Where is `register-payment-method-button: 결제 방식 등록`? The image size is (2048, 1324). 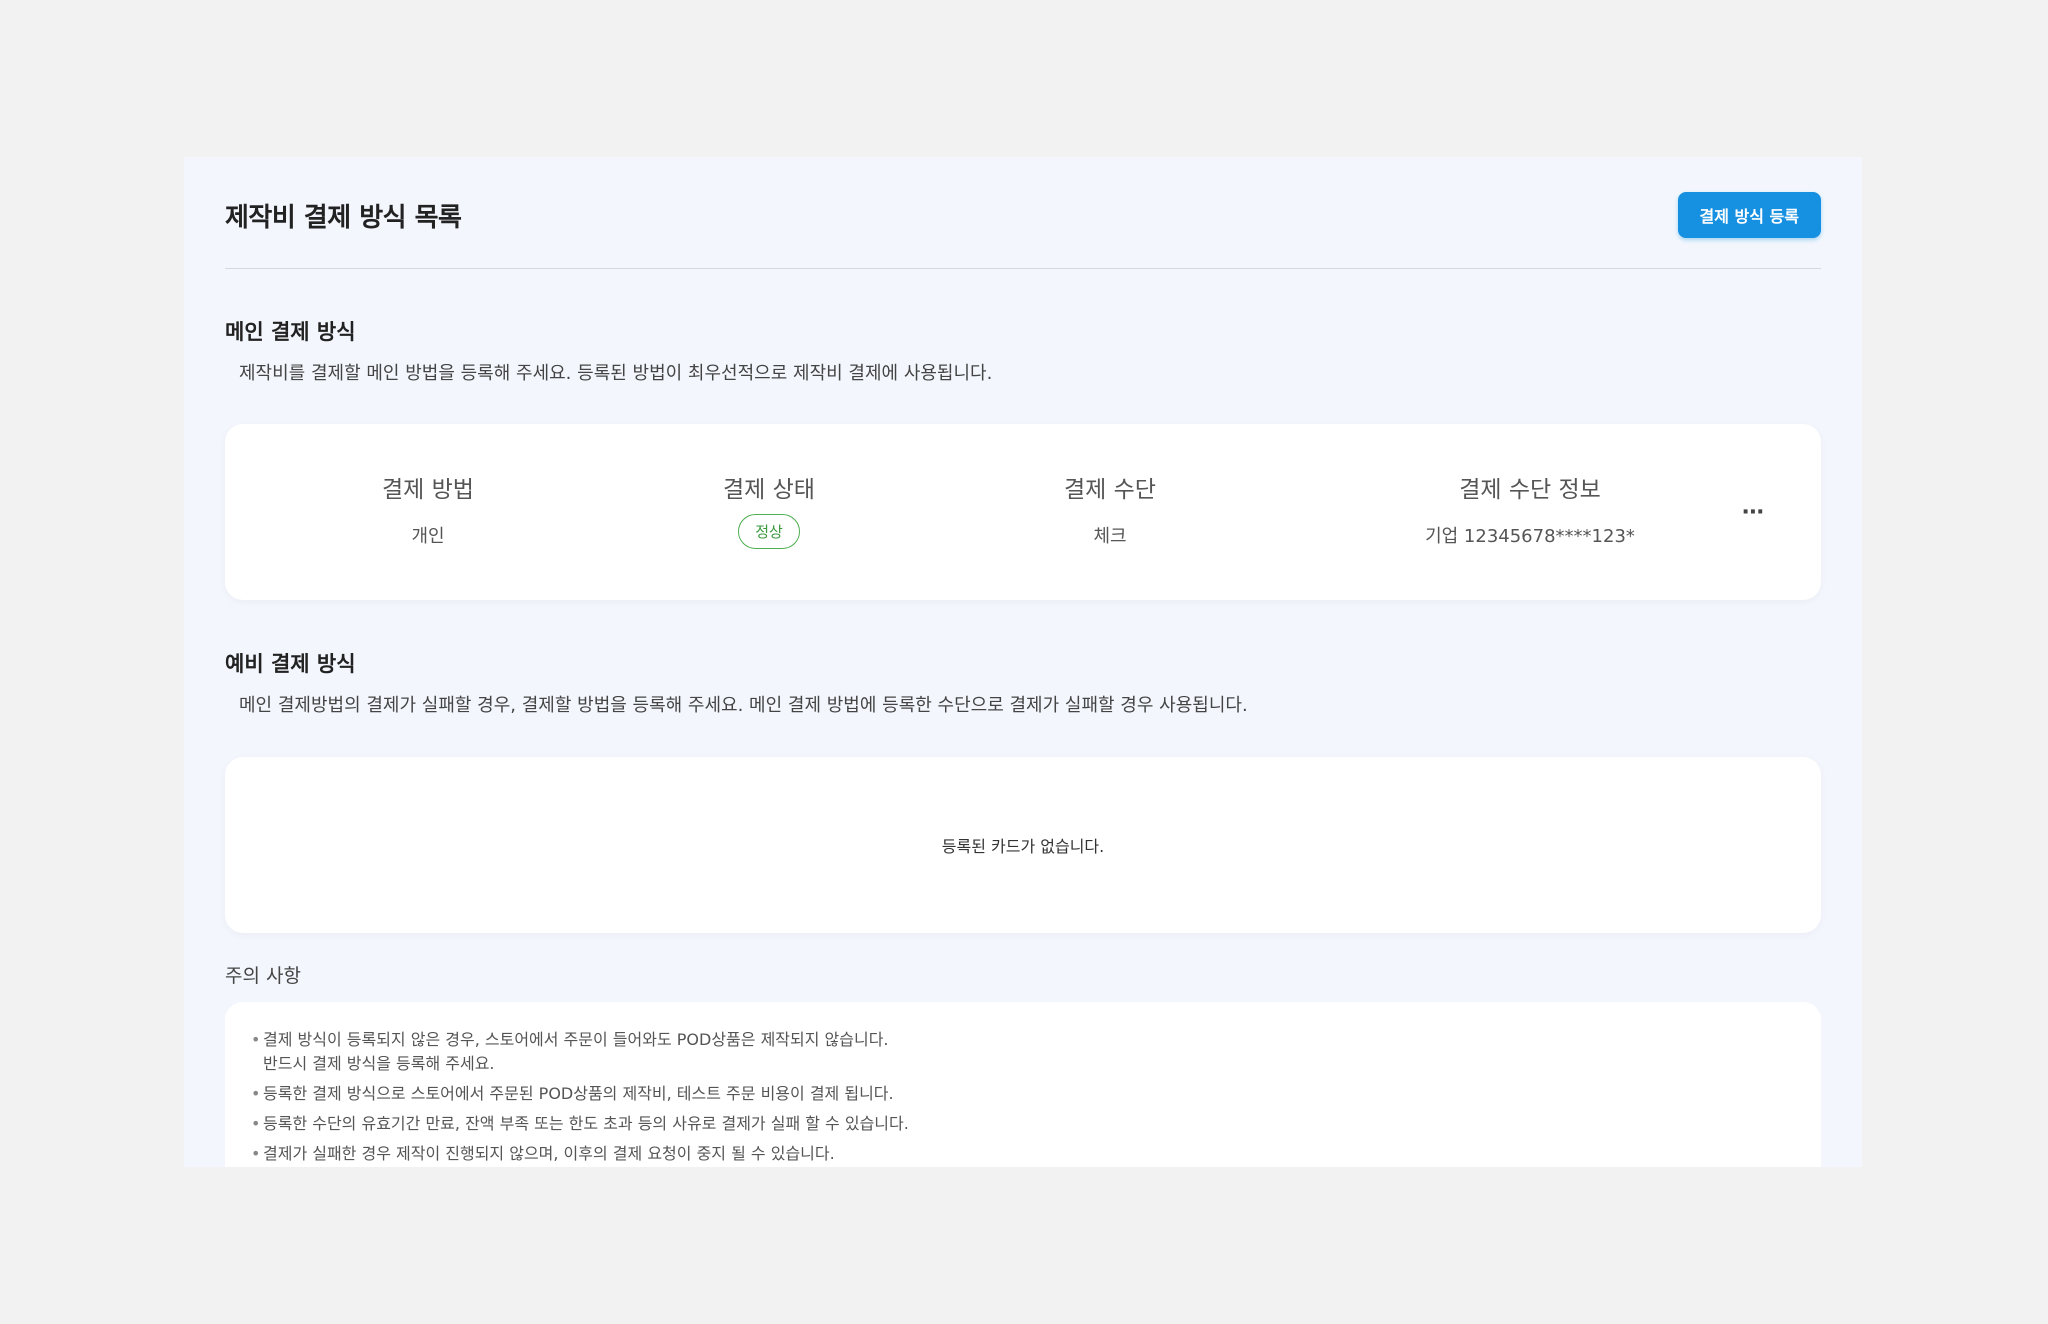 register-payment-method-button: 결제 방식 등록 is located at coordinates (1749, 215).